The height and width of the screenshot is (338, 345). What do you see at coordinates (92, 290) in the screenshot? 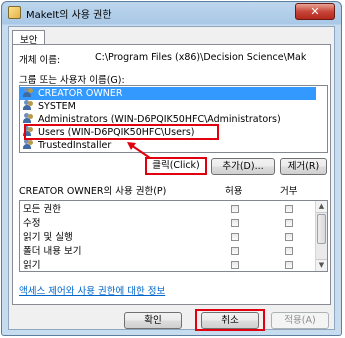
I see `permissions-help-link: 액세스 제어와 사용 권한에 대한 정보` at bounding box center [92, 290].